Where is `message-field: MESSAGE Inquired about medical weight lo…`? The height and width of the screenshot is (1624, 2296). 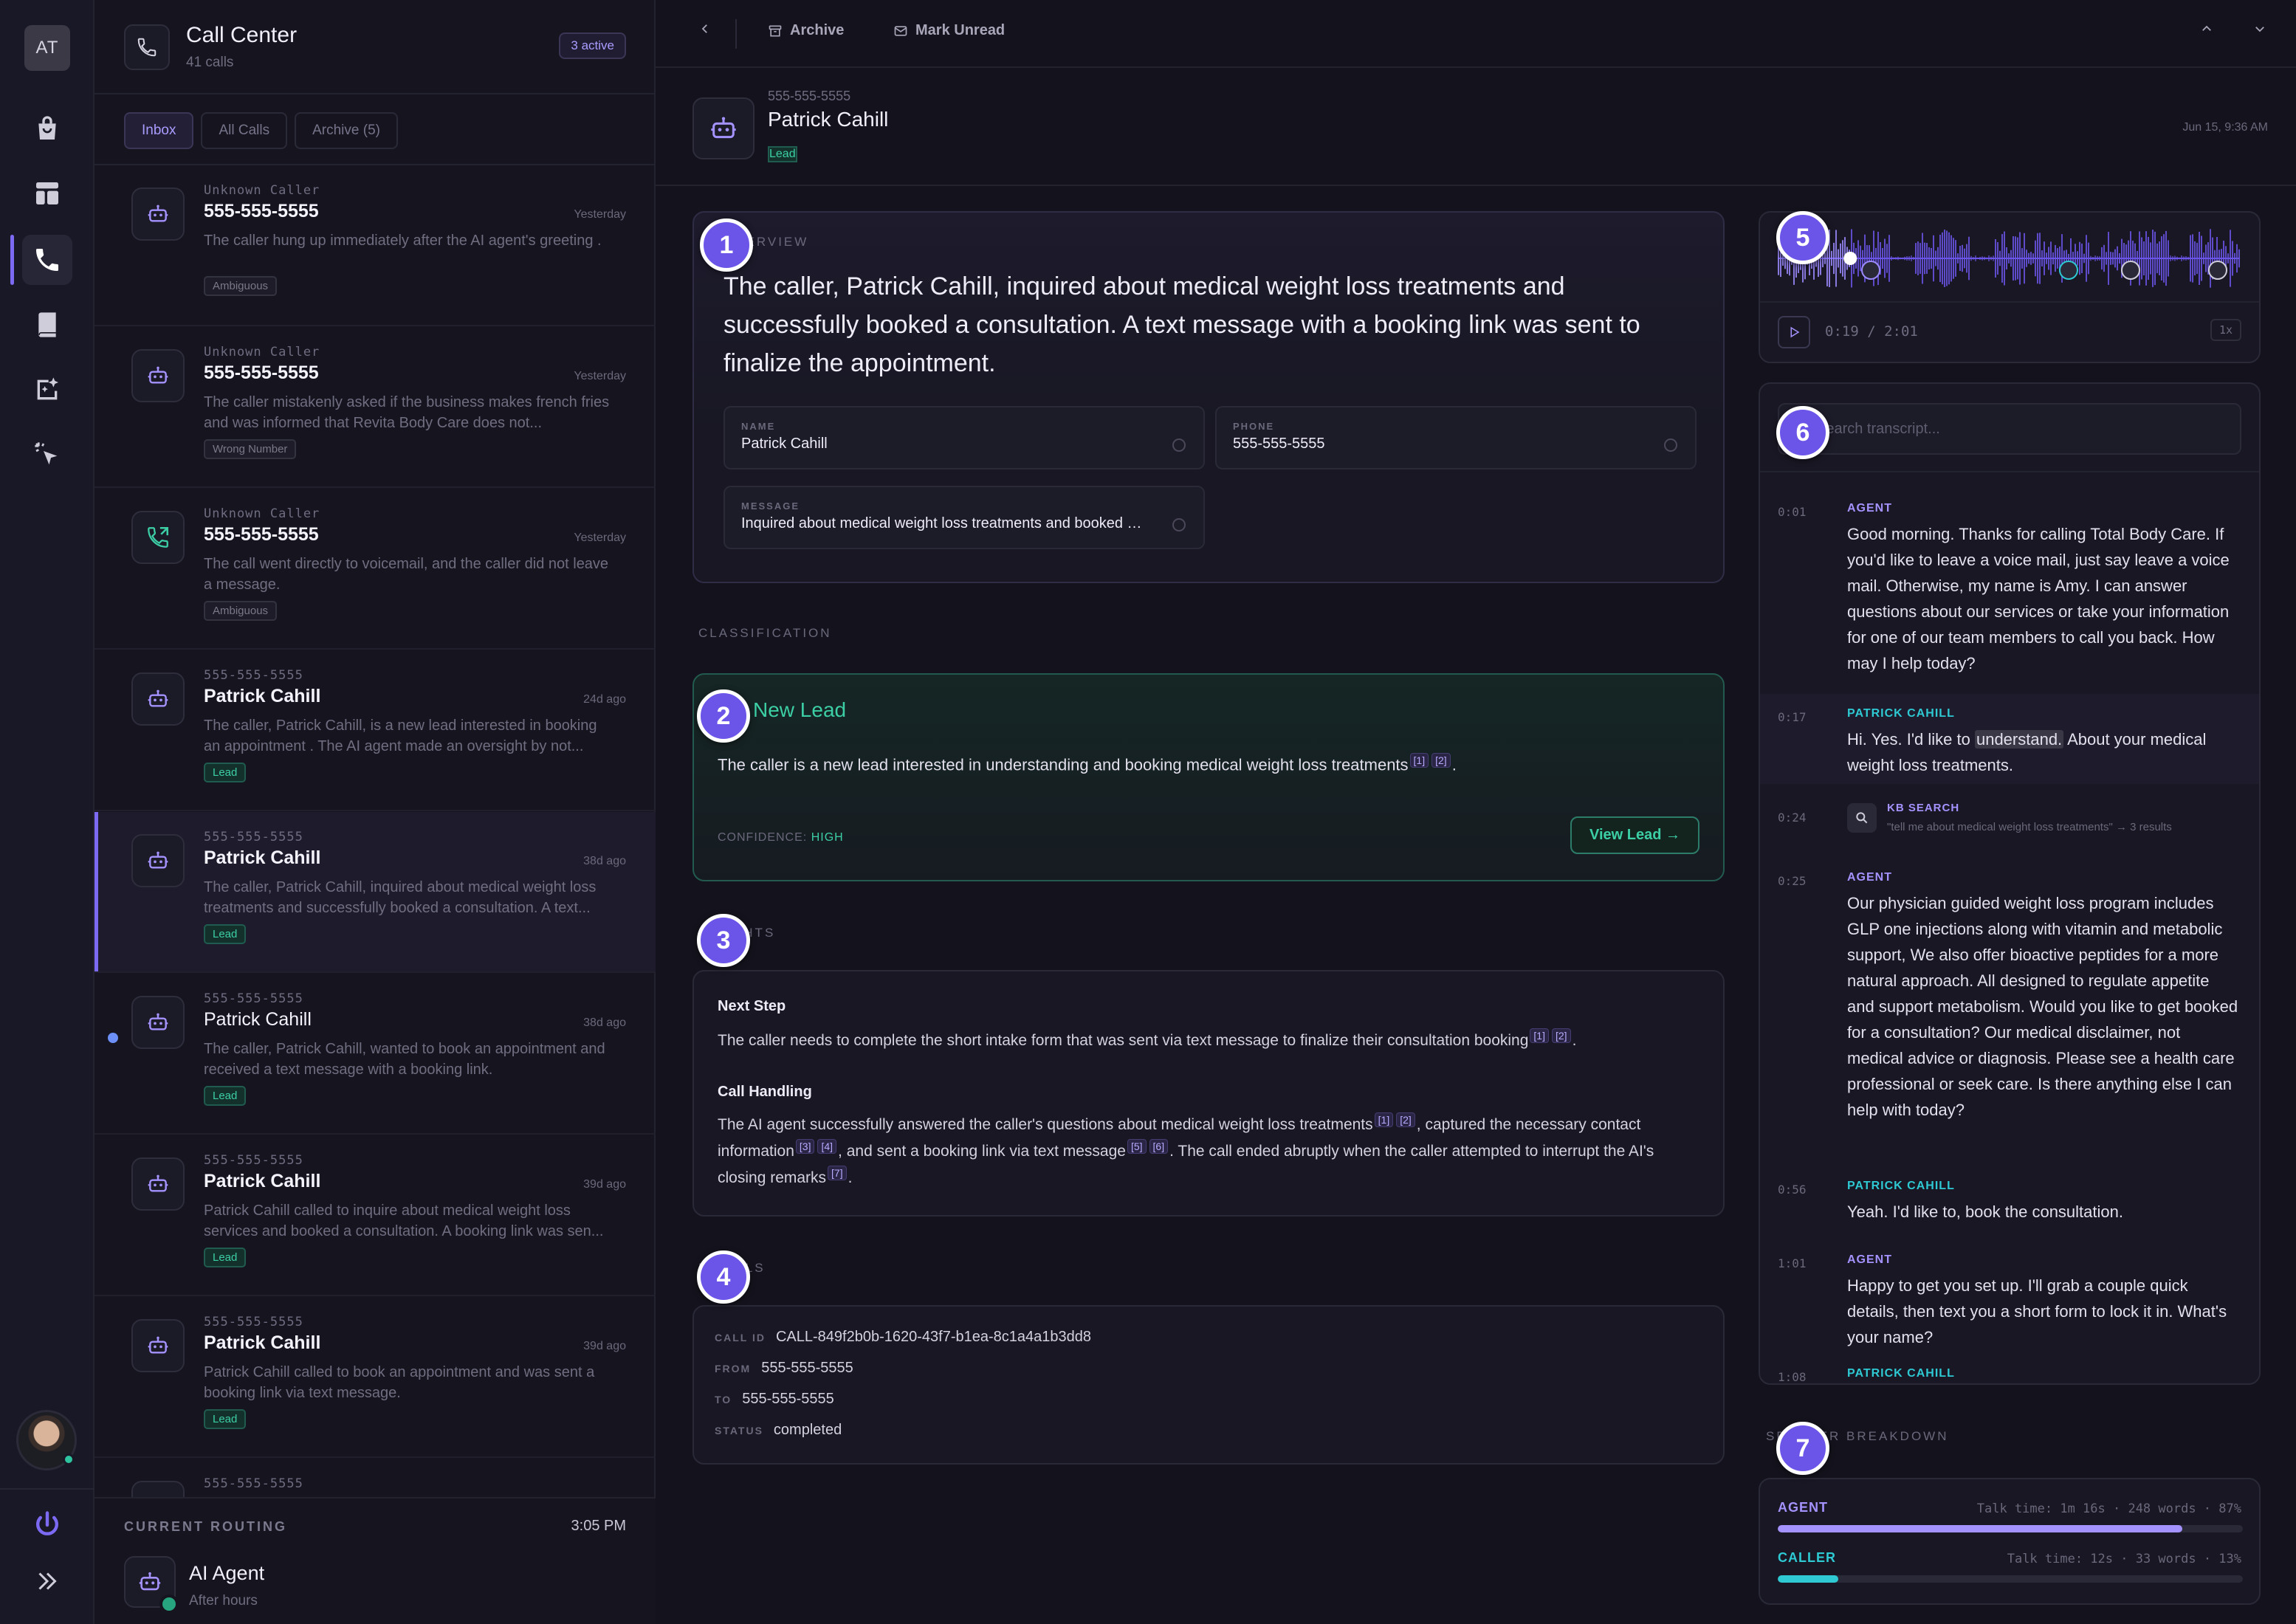
message-field: MESSAGE Inquired about medical weight lo… is located at coordinates (964, 517).